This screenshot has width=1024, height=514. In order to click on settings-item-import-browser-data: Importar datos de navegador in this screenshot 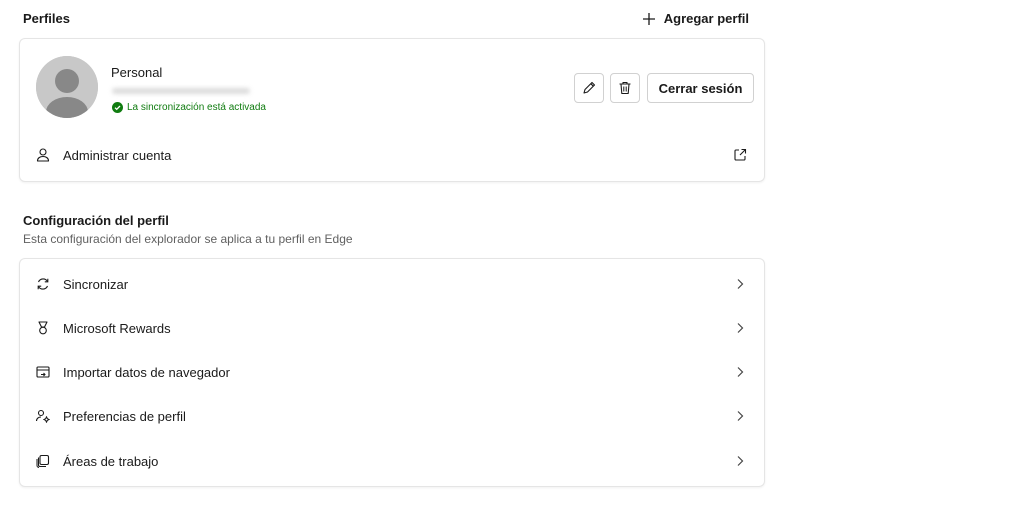, I will do `click(392, 372)`.